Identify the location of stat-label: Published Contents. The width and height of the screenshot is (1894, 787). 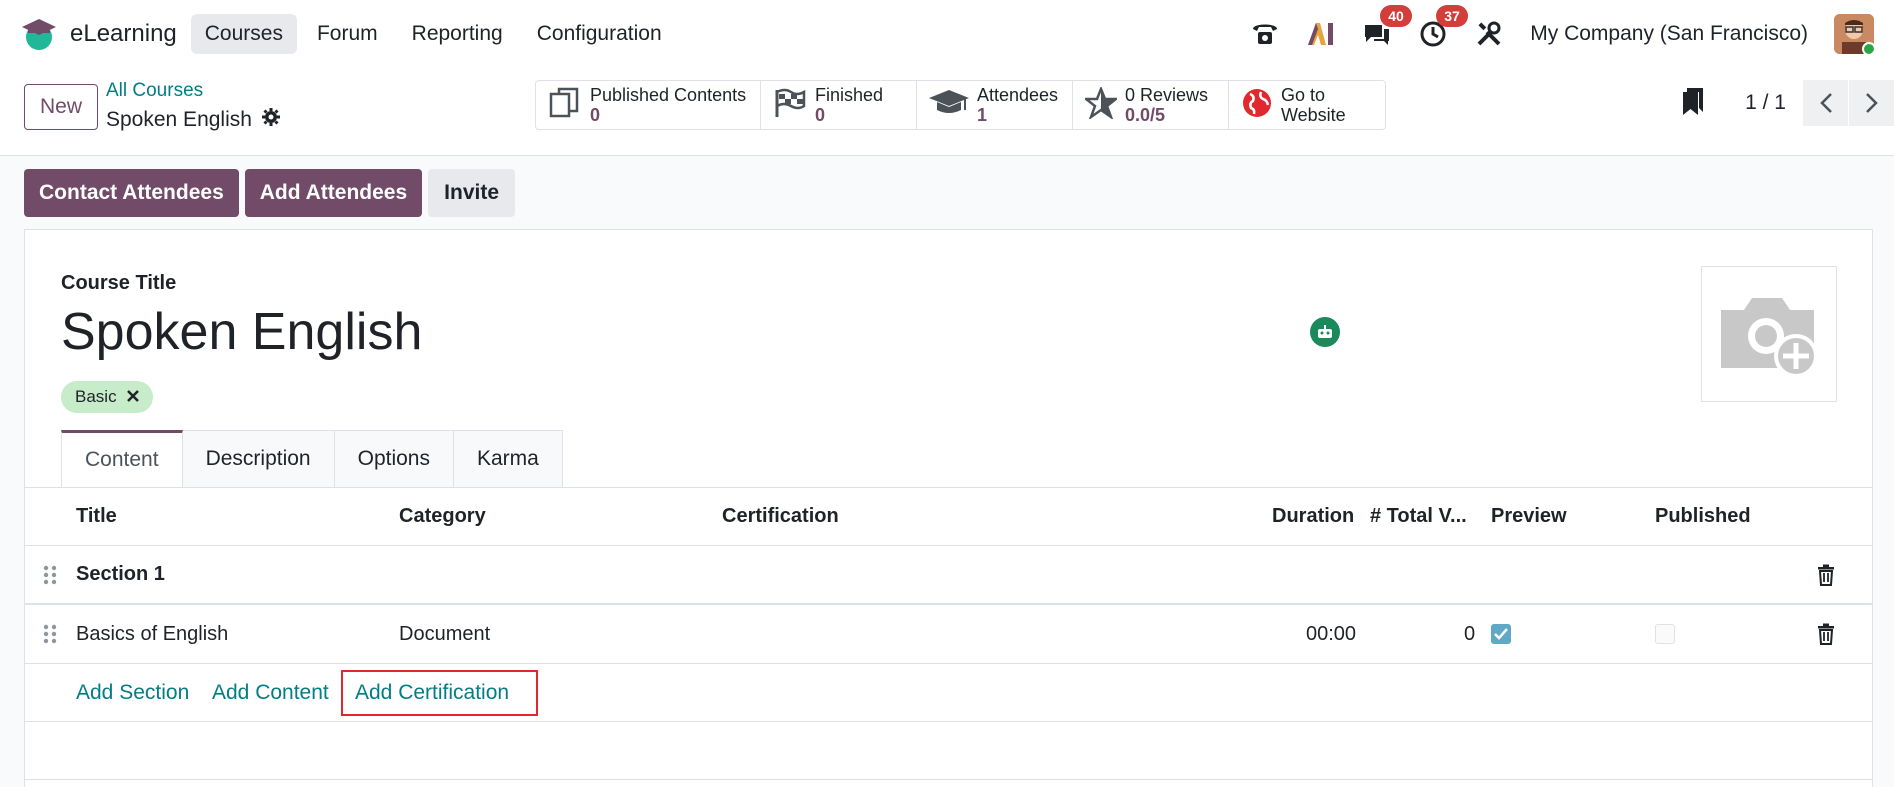
(668, 95).